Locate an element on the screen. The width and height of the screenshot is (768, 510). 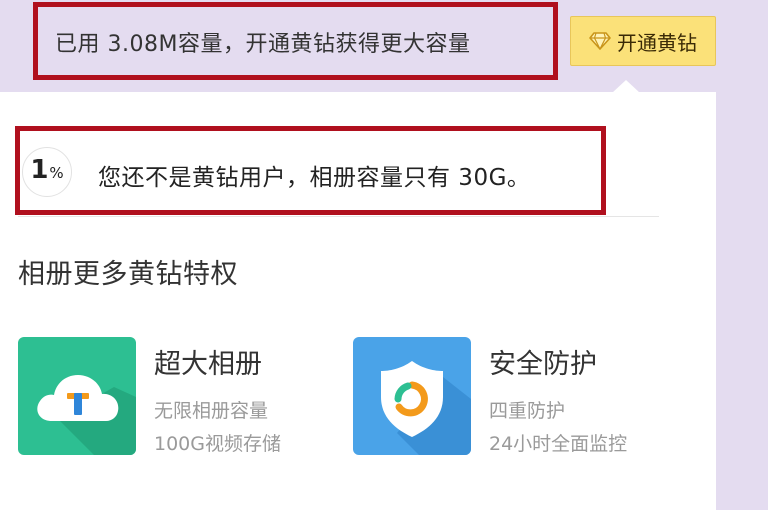
large-album-tile is located at coordinates (77, 396).